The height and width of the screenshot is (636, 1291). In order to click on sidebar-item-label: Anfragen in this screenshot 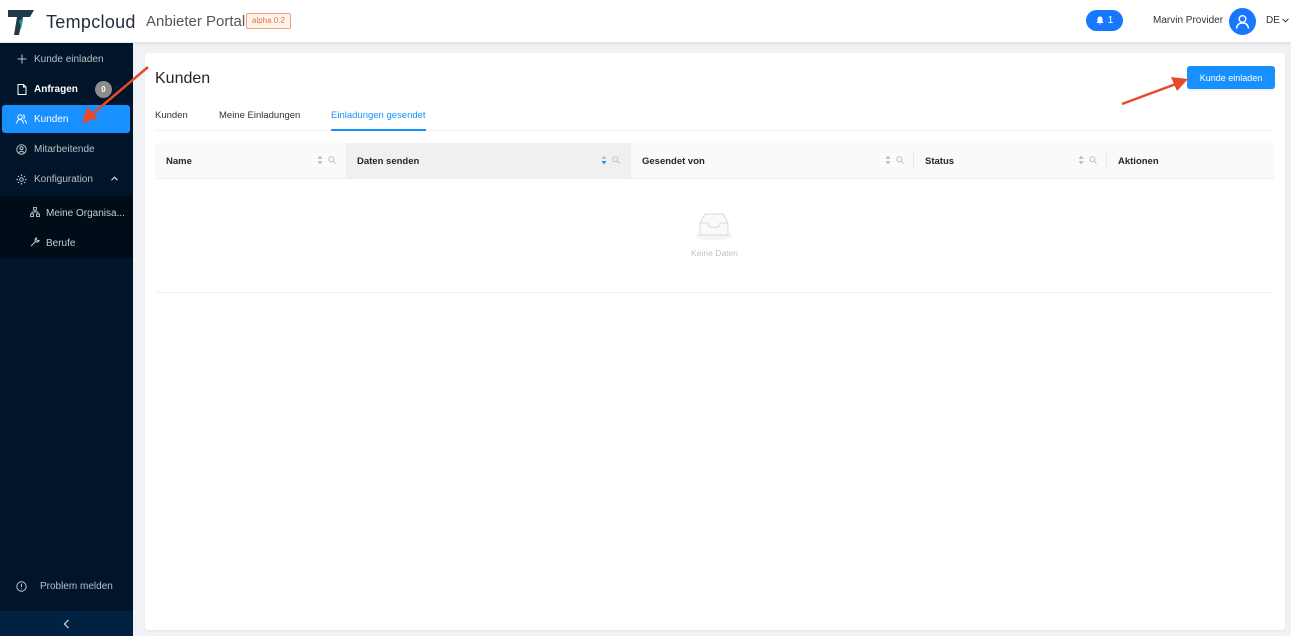, I will do `click(56, 89)`.